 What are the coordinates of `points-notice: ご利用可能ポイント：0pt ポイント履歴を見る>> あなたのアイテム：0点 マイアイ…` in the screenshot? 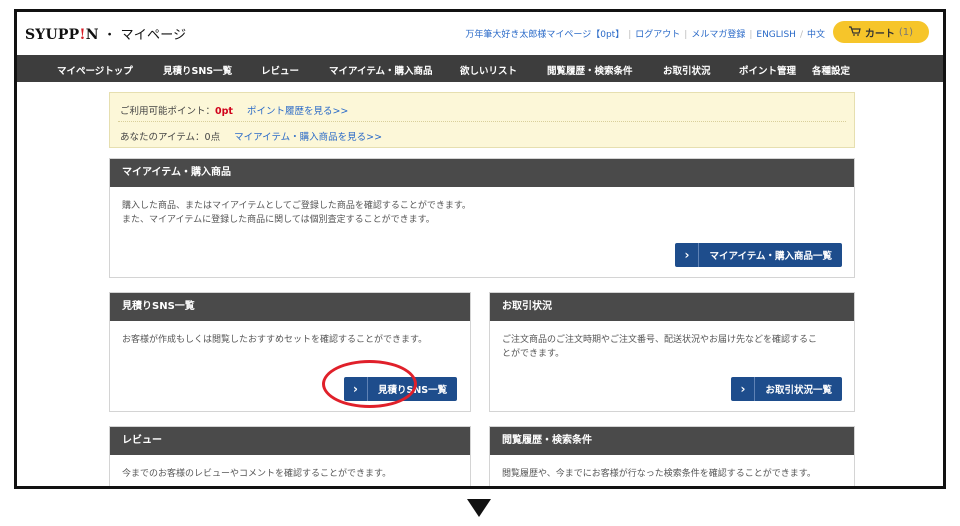 It's located at (482, 120).